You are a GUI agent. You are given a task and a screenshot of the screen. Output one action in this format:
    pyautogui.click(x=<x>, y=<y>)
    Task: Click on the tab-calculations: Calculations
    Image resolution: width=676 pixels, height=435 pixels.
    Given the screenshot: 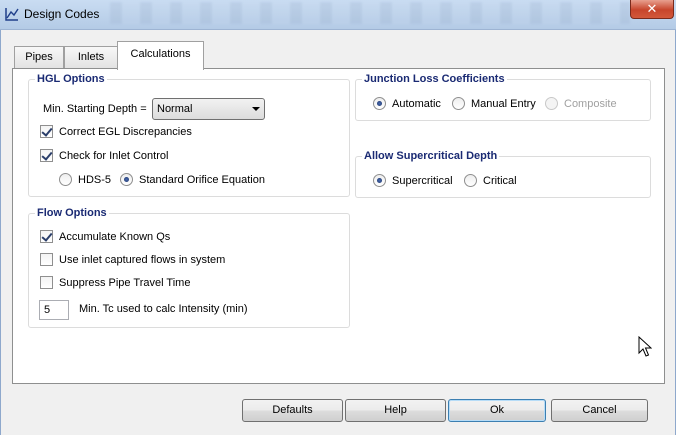 What is the action you would take?
    pyautogui.click(x=160, y=55)
    